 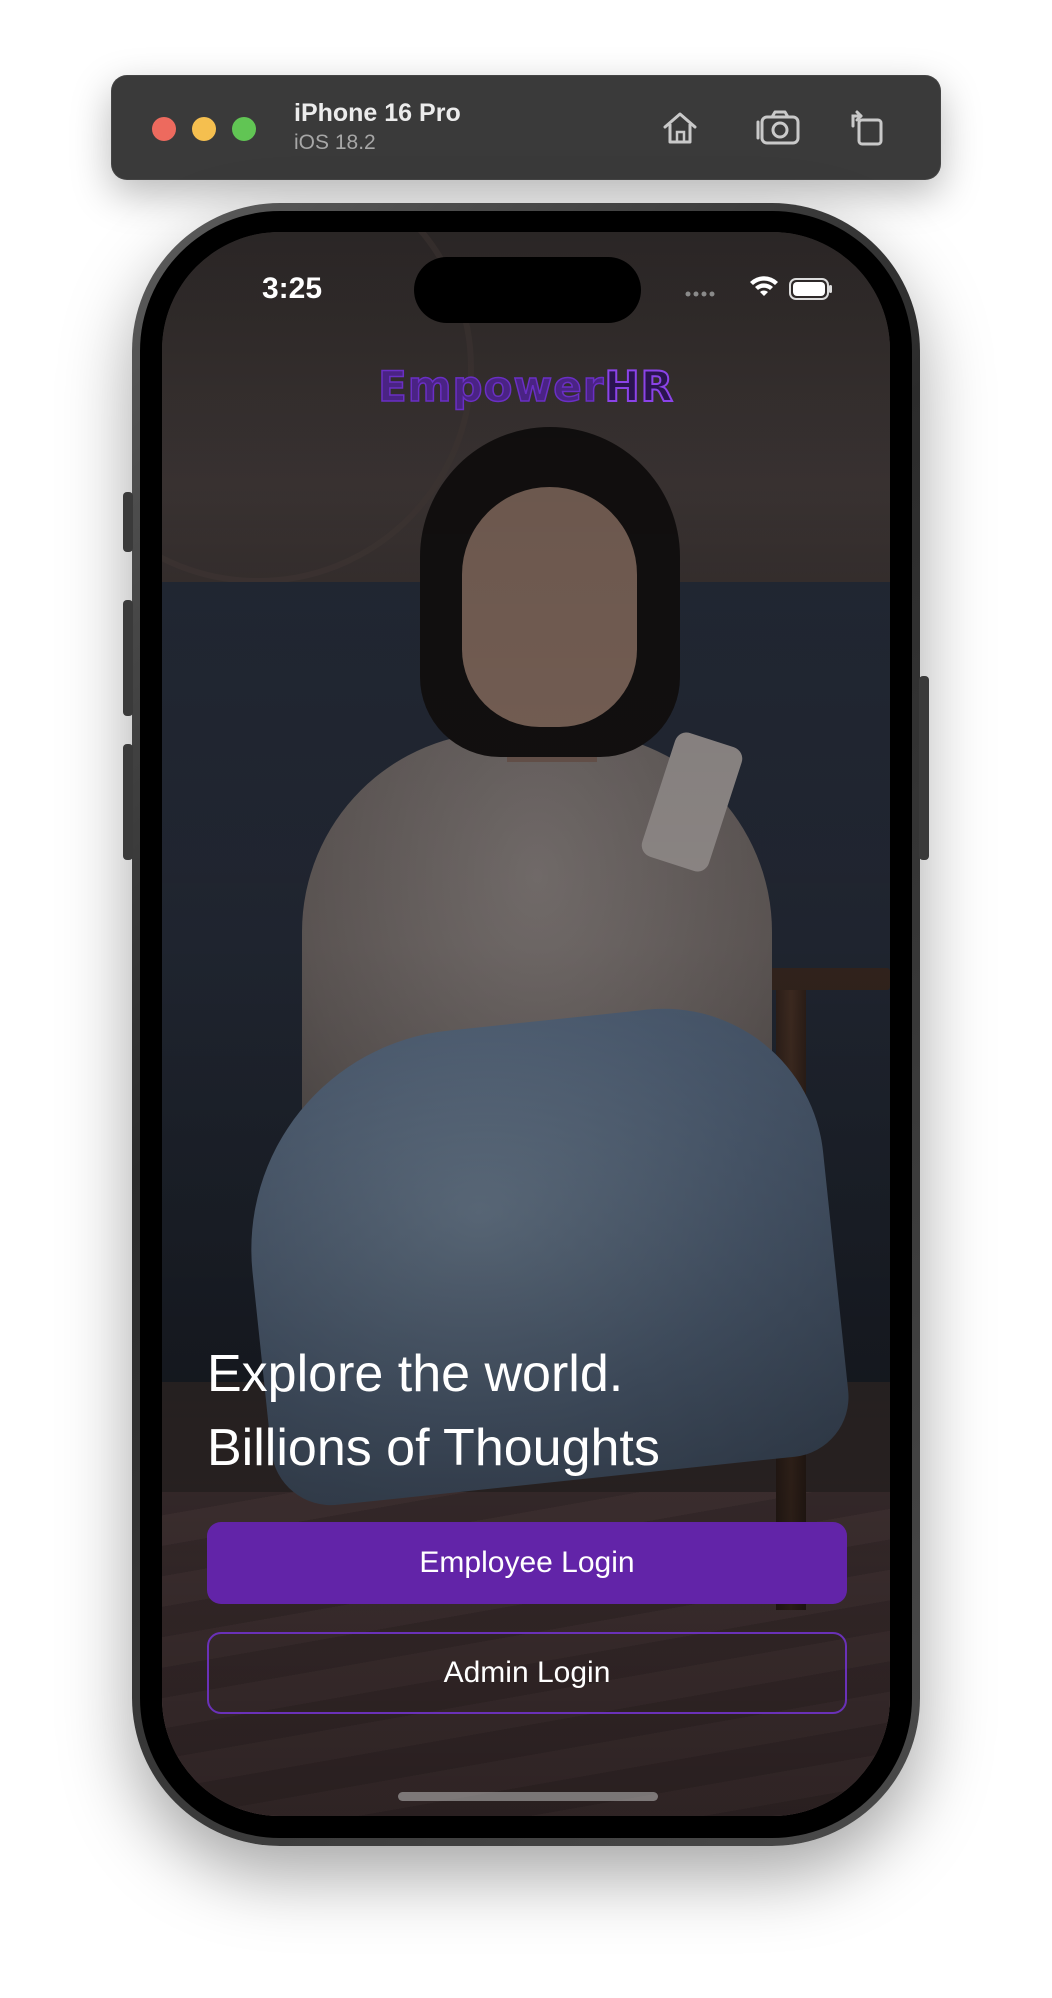 What do you see at coordinates (415, 1374) in the screenshot?
I see `headline-line-1: Explore the world.` at bounding box center [415, 1374].